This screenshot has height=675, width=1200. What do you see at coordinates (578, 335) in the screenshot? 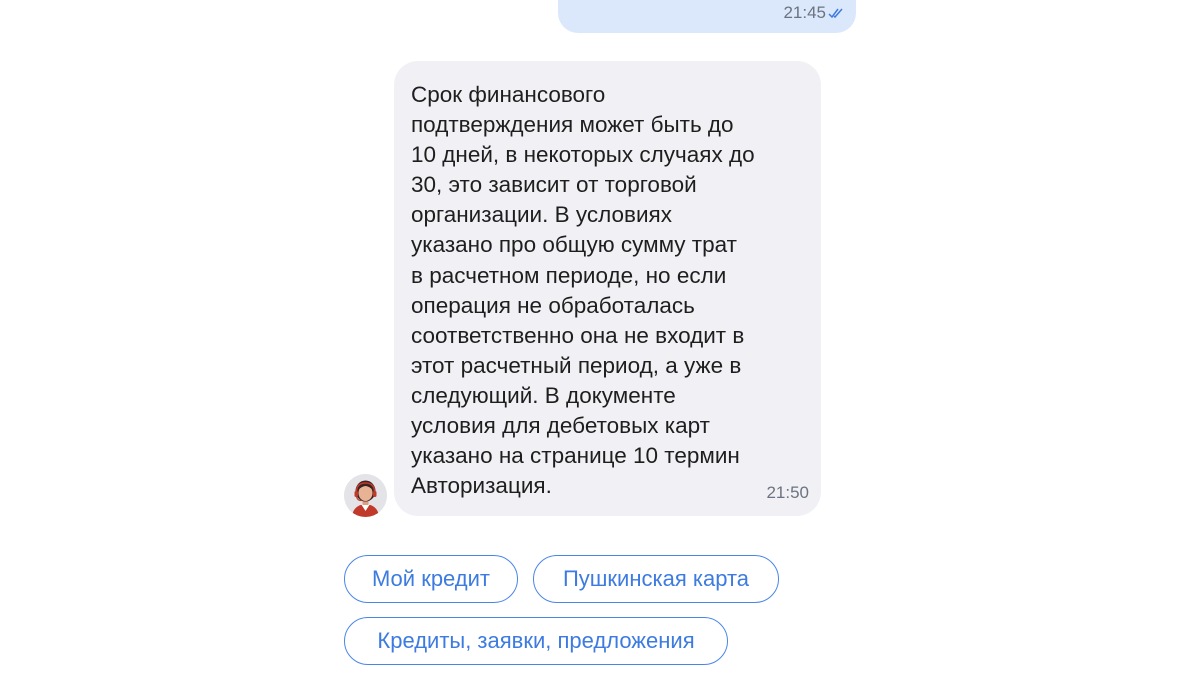
I see `message-line: соответственно она не входит в` at bounding box center [578, 335].